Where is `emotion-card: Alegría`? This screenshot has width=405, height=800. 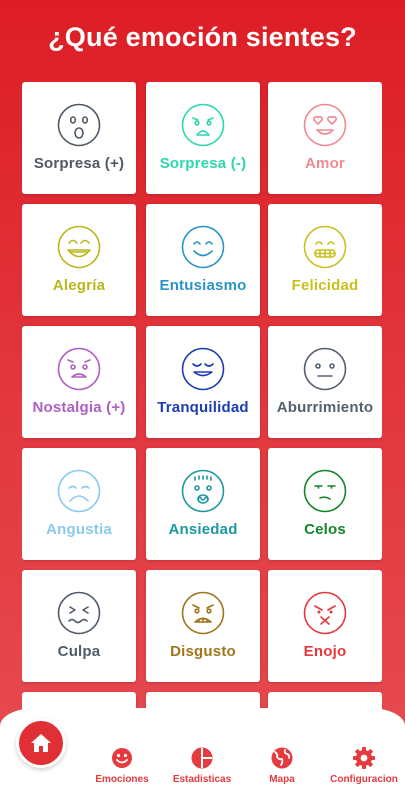
emotion-card: Alegría is located at coordinates (79, 260).